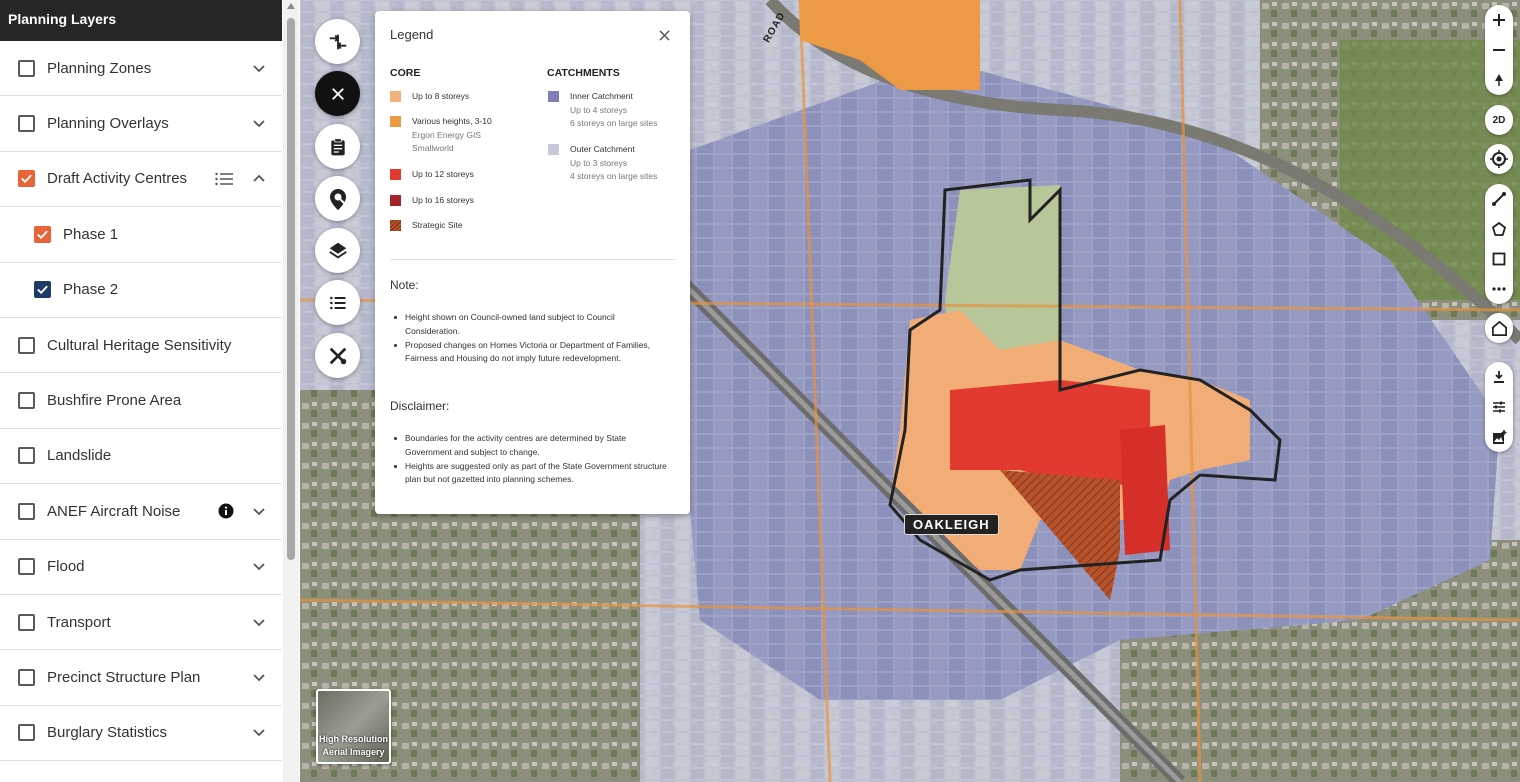 Image resolution: width=1520 pixels, height=782 pixels. What do you see at coordinates (441, 96) in the screenshot?
I see `legend-label: Up to 8 storeys` at bounding box center [441, 96].